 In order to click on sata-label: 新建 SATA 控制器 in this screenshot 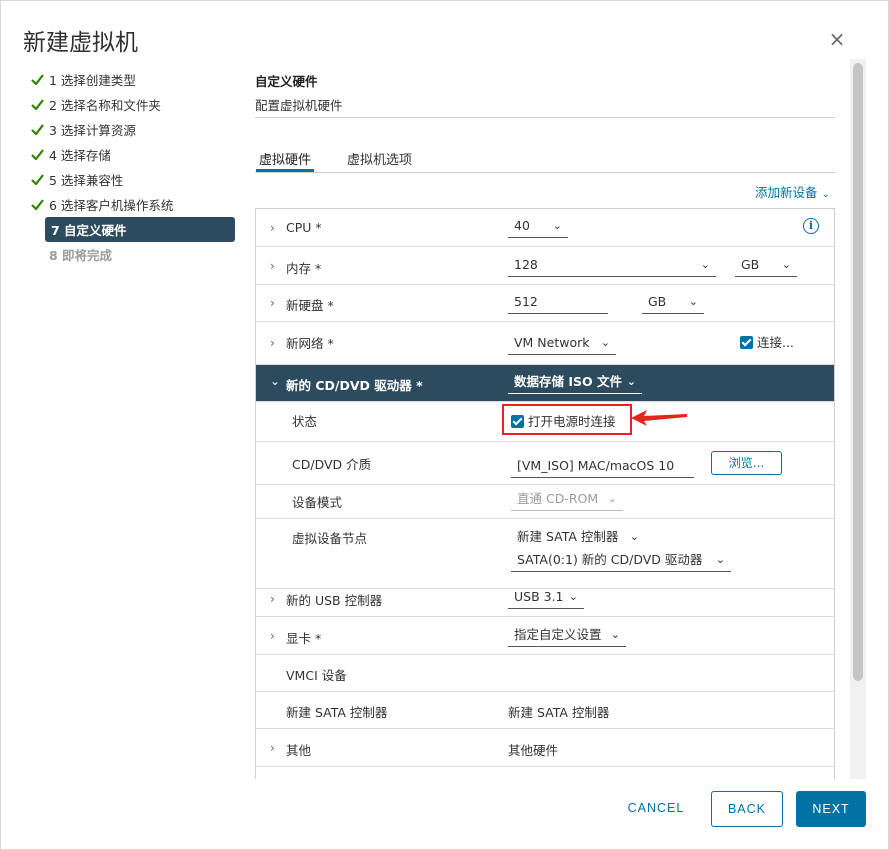, I will do `click(337, 712)`.